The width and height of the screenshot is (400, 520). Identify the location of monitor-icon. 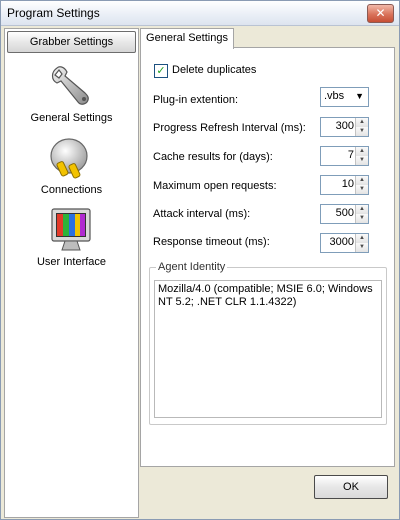
(71, 229).